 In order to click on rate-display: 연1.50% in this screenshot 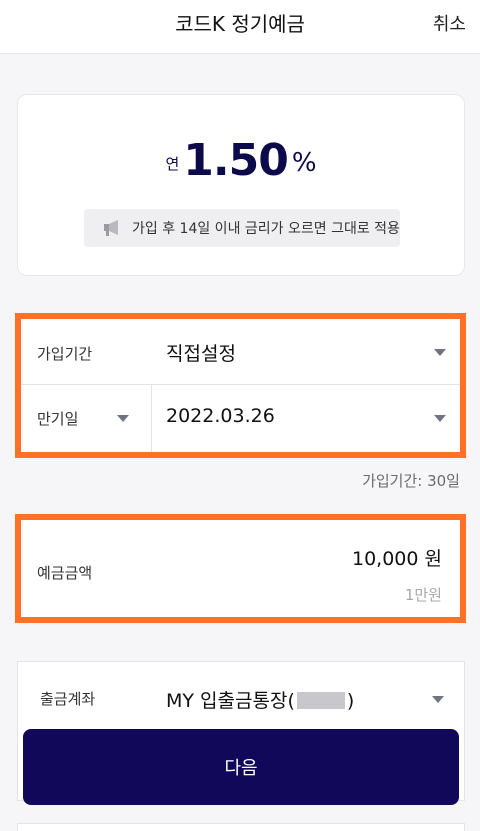, I will do `click(241, 160)`.